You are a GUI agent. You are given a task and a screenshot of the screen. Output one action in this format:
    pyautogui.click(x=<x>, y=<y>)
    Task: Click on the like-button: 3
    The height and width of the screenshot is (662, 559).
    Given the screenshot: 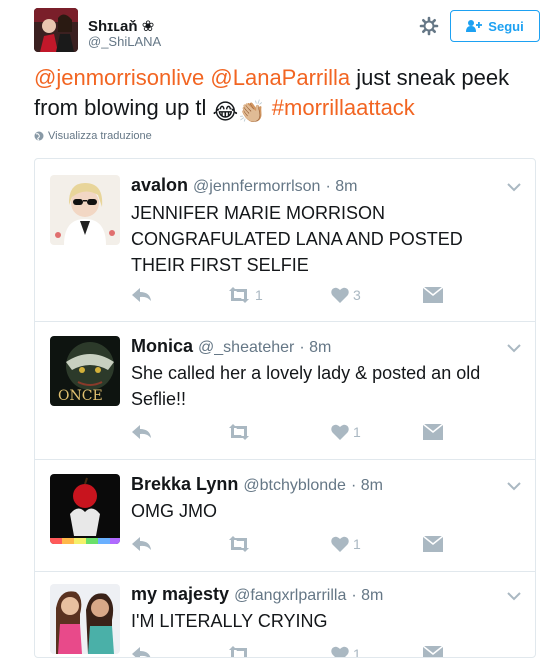 What is the action you would take?
    pyautogui.click(x=346, y=295)
    